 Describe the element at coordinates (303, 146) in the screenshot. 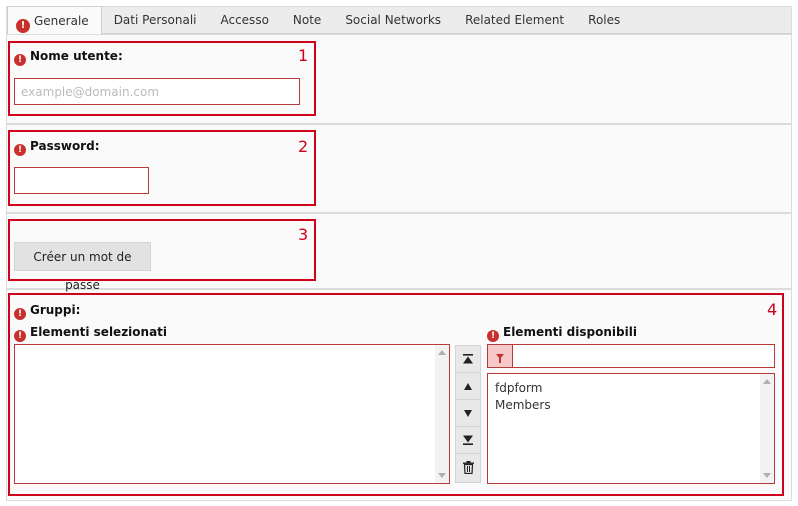

I see `annotation-number-2: 2` at that location.